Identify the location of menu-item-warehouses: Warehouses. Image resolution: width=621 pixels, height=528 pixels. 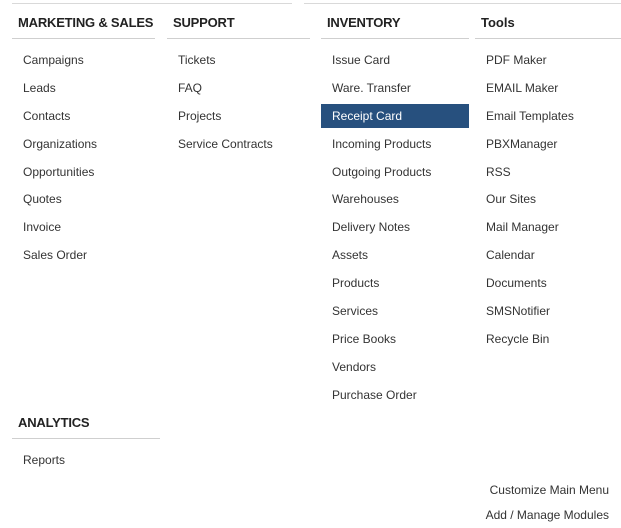
(395, 201).